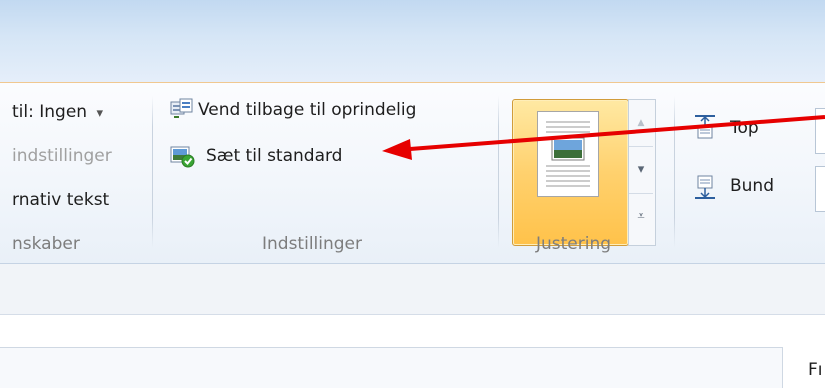  Describe the element at coordinates (815, 370) in the screenshot. I see `document-tab-partial: Fı` at that location.